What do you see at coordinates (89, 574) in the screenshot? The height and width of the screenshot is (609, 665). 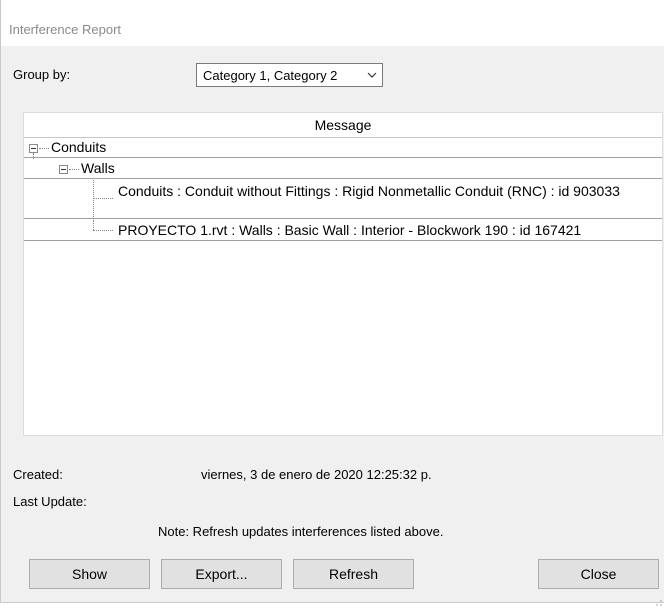 I see `show-button: Show` at bounding box center [89, 574].